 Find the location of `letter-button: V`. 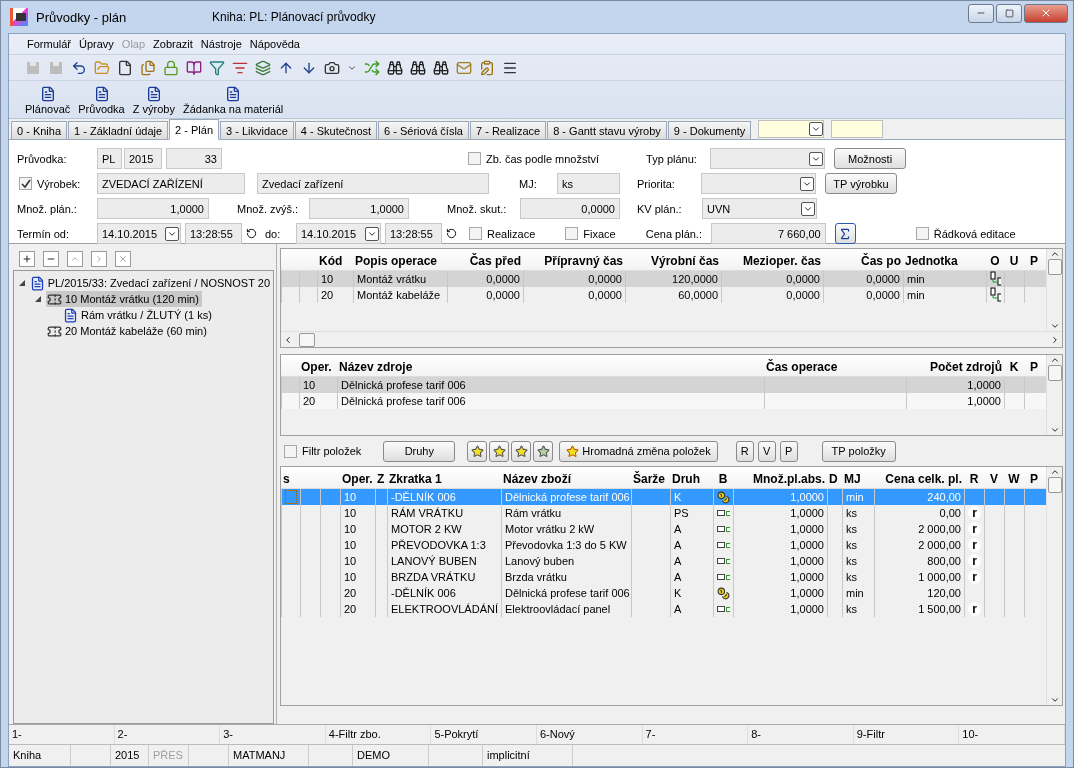

letter-button: V is located at coordinates (766, 451).